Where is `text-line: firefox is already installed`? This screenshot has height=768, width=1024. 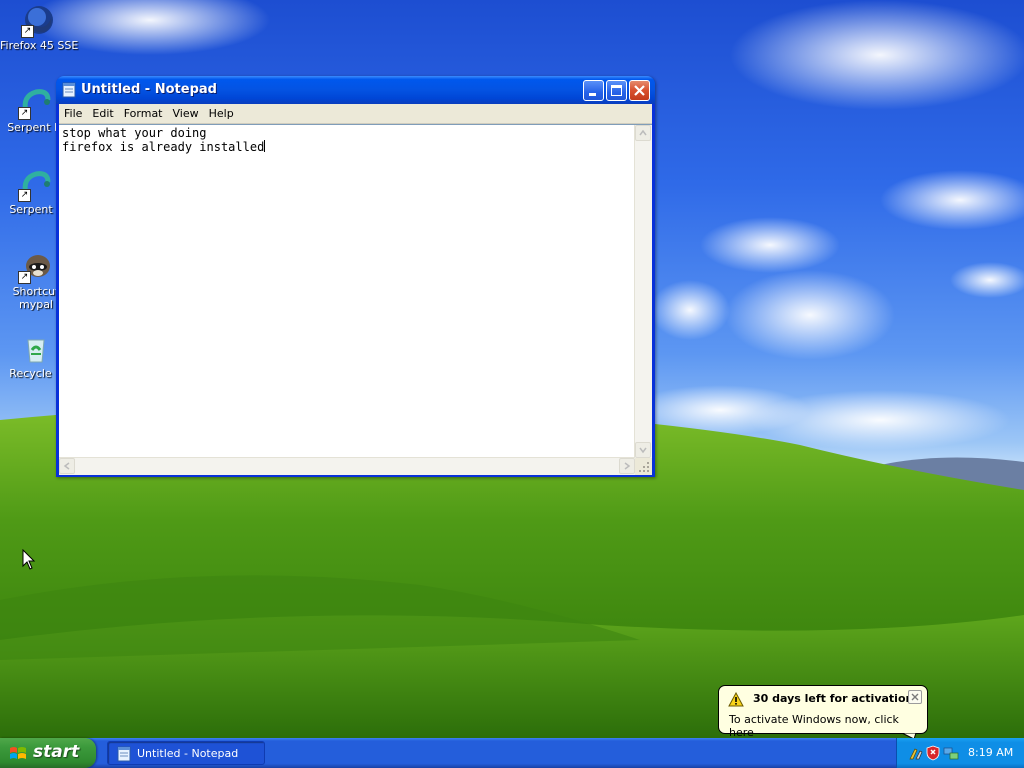
text-line: firefox is already installed is located at coordinates (347, 147).